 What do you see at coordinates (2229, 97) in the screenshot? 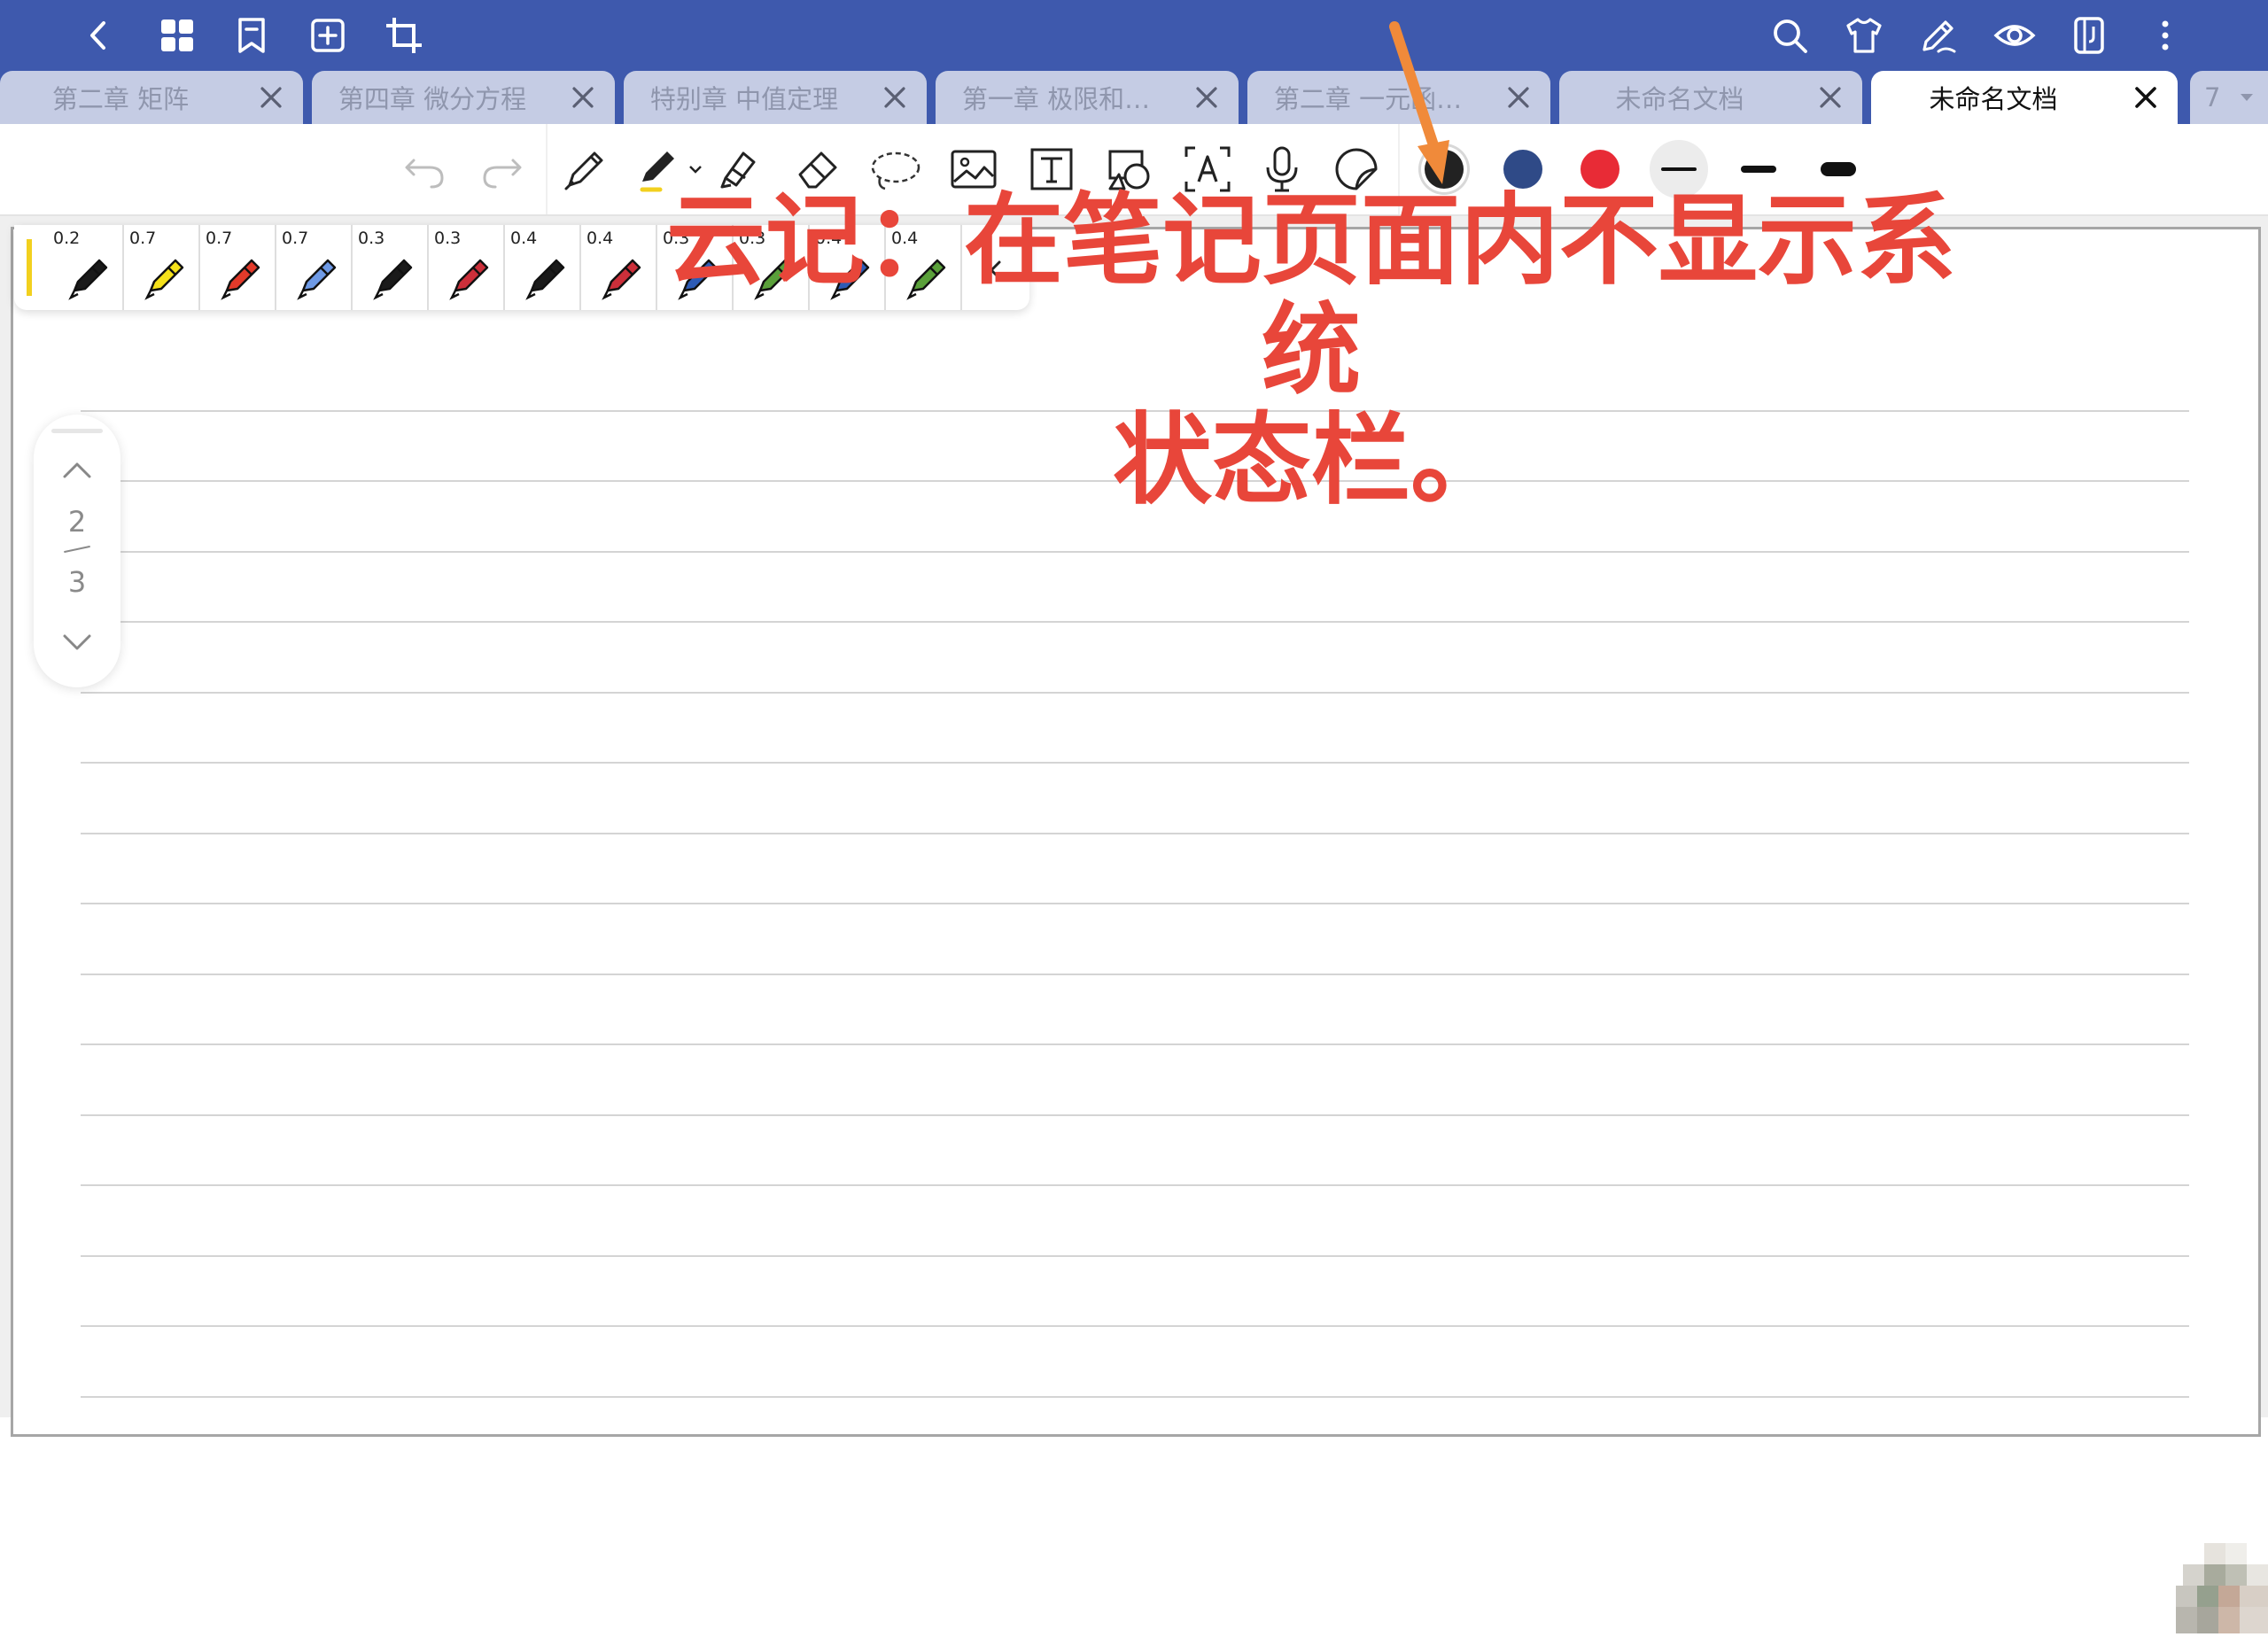
I see `tab-count-dropdown: 7` at bounding box center [2229, 97].